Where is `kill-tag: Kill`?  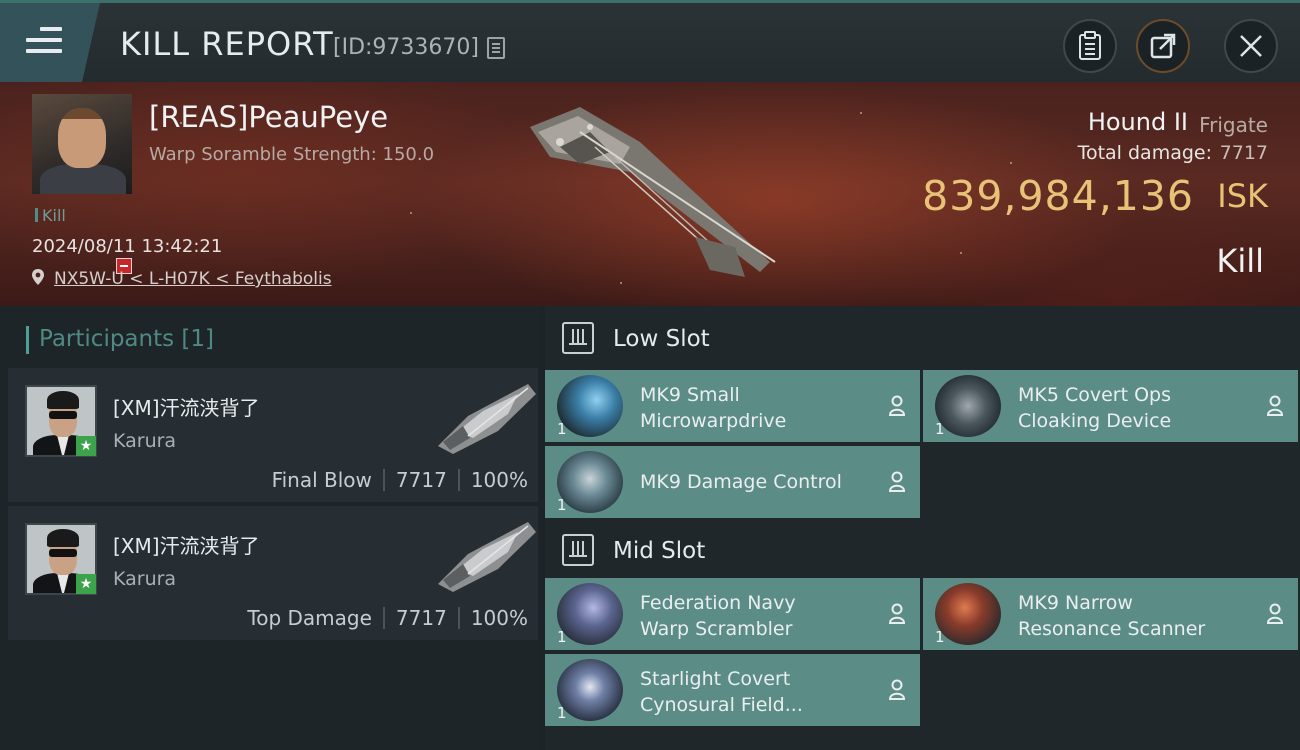 kill-tag: Kill is located at coordinates (50, 215).